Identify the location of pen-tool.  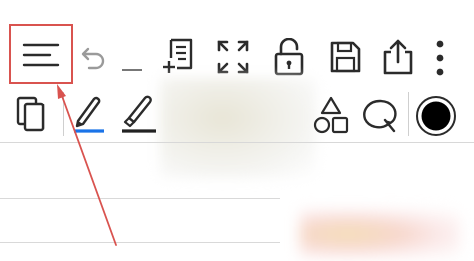
(89, 113).